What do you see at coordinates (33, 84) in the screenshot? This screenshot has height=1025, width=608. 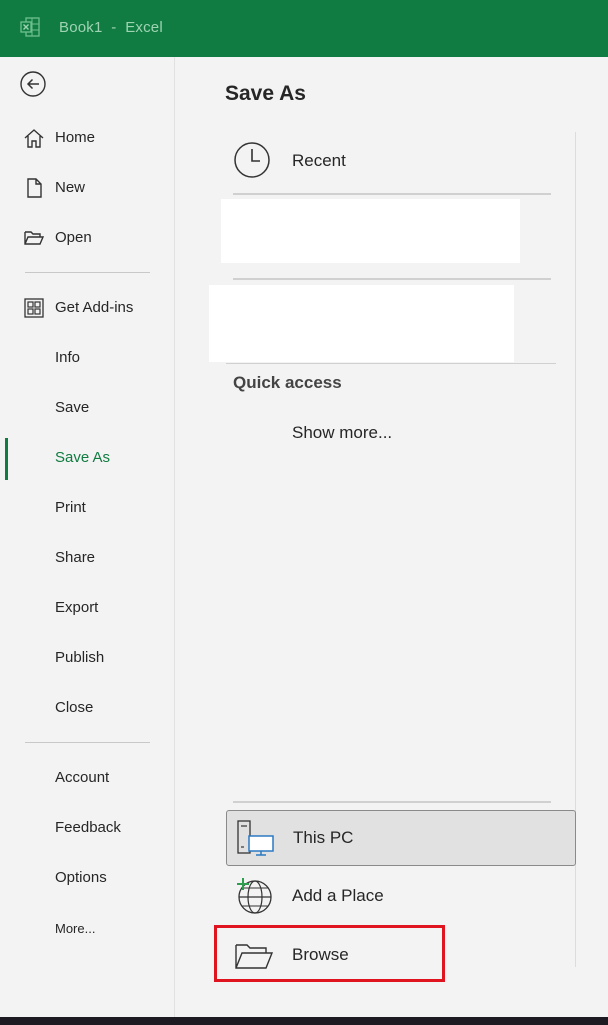 I see `back-arrow-icon` at bounding box center [33, 84].